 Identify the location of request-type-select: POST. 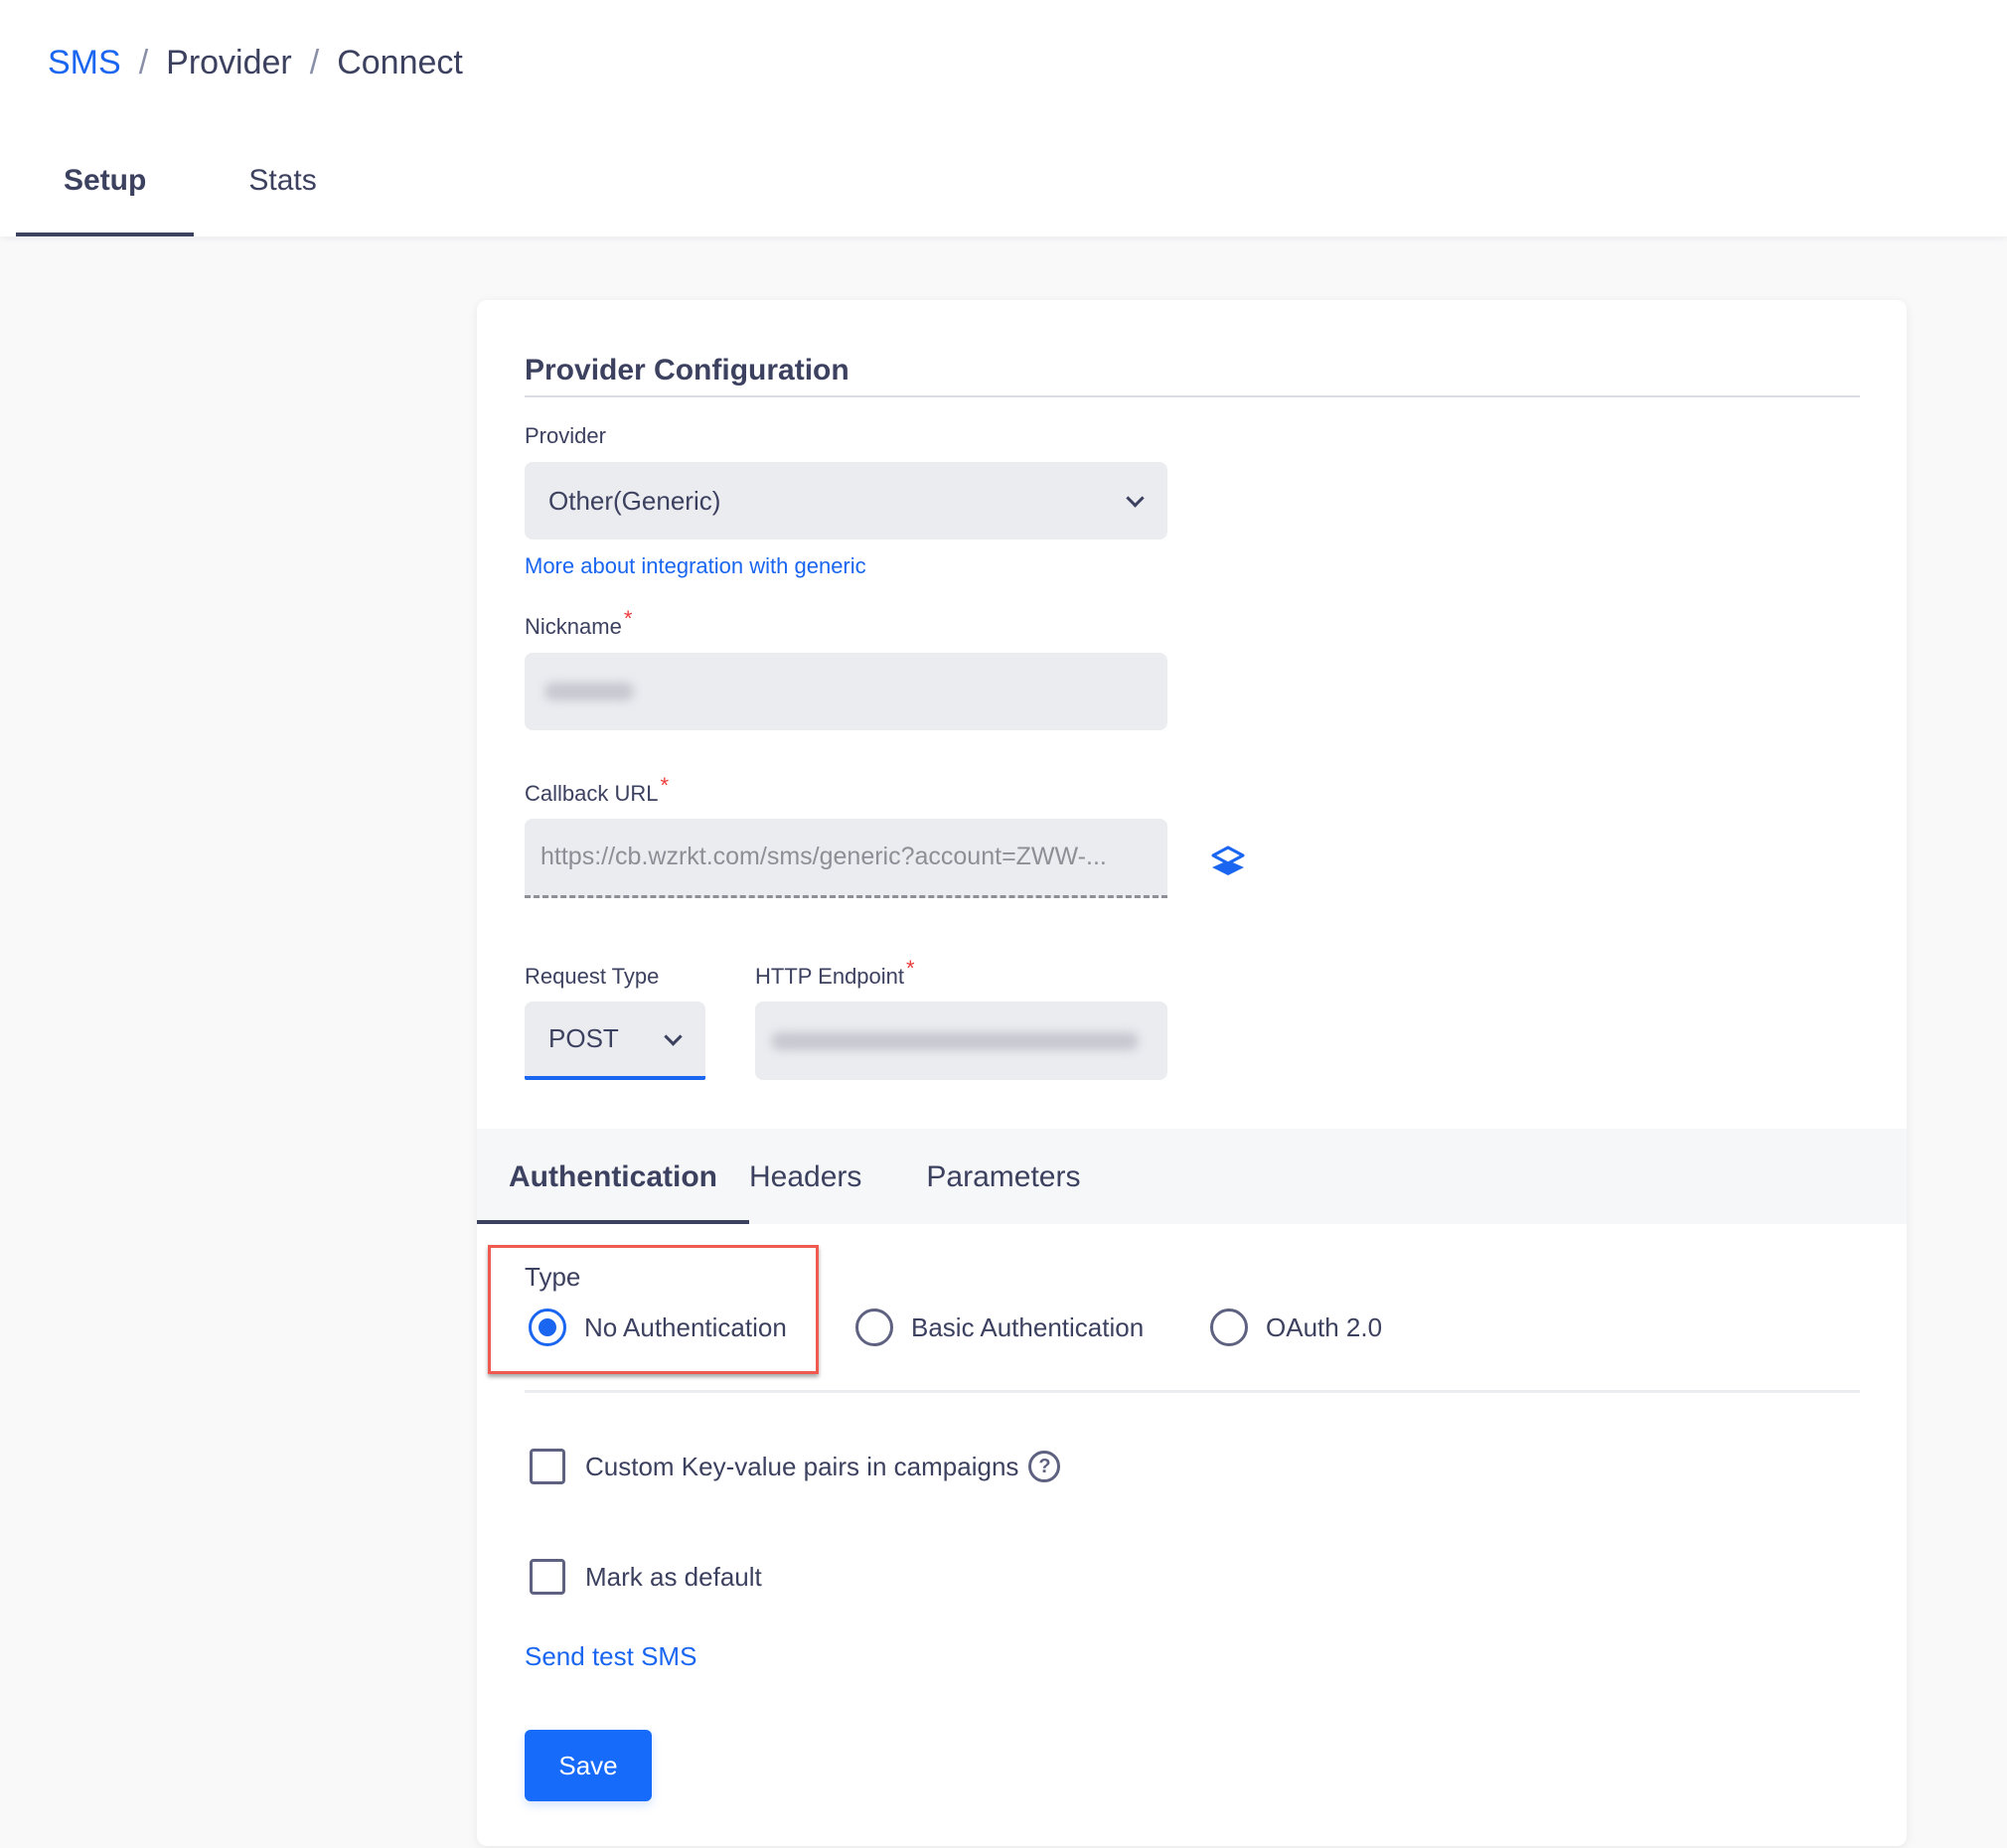
(615, 1040).